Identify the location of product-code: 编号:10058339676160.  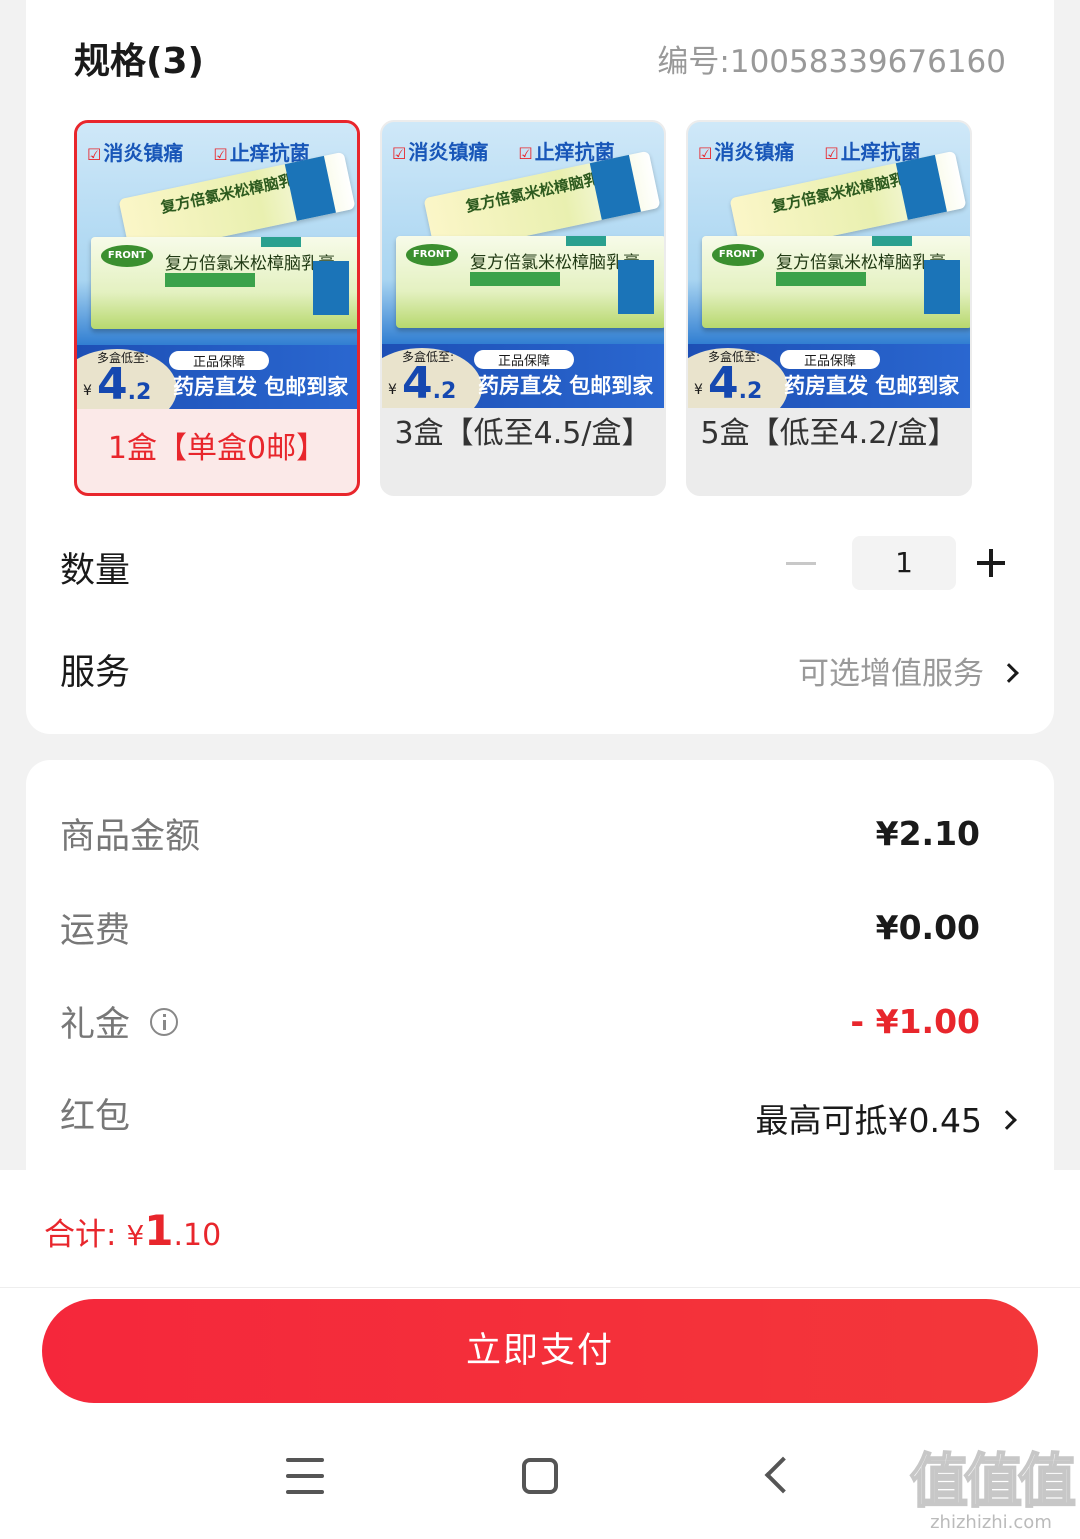
(831, 62).